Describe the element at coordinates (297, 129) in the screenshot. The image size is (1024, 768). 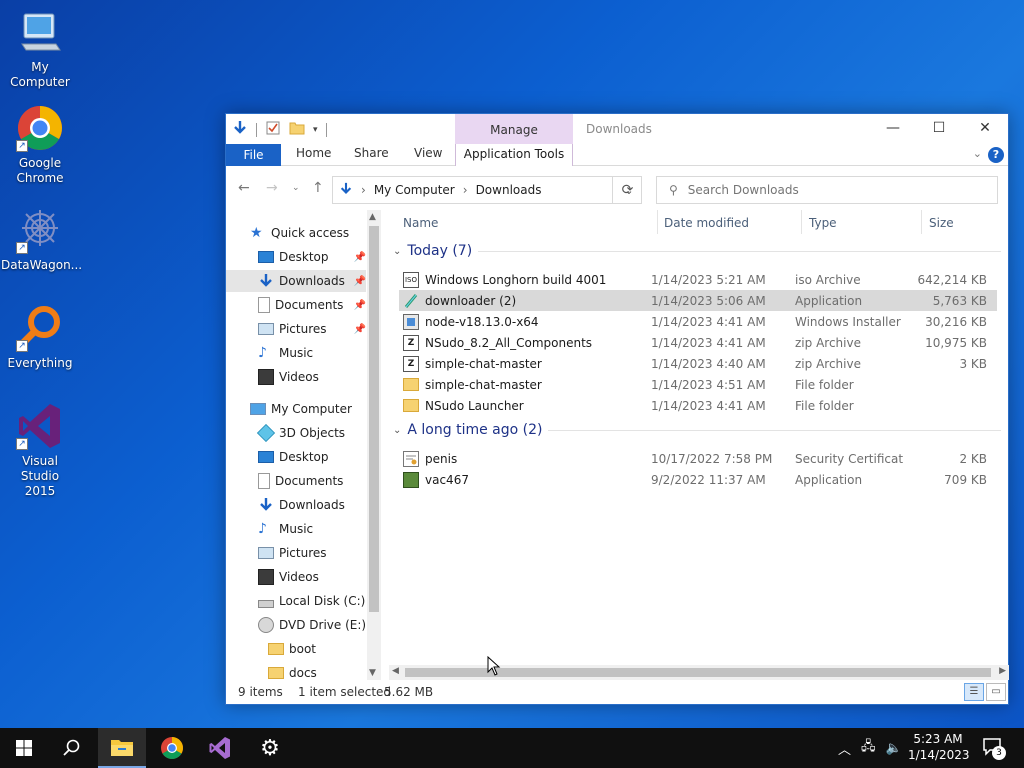
I see `new-folder-icon` at that location.